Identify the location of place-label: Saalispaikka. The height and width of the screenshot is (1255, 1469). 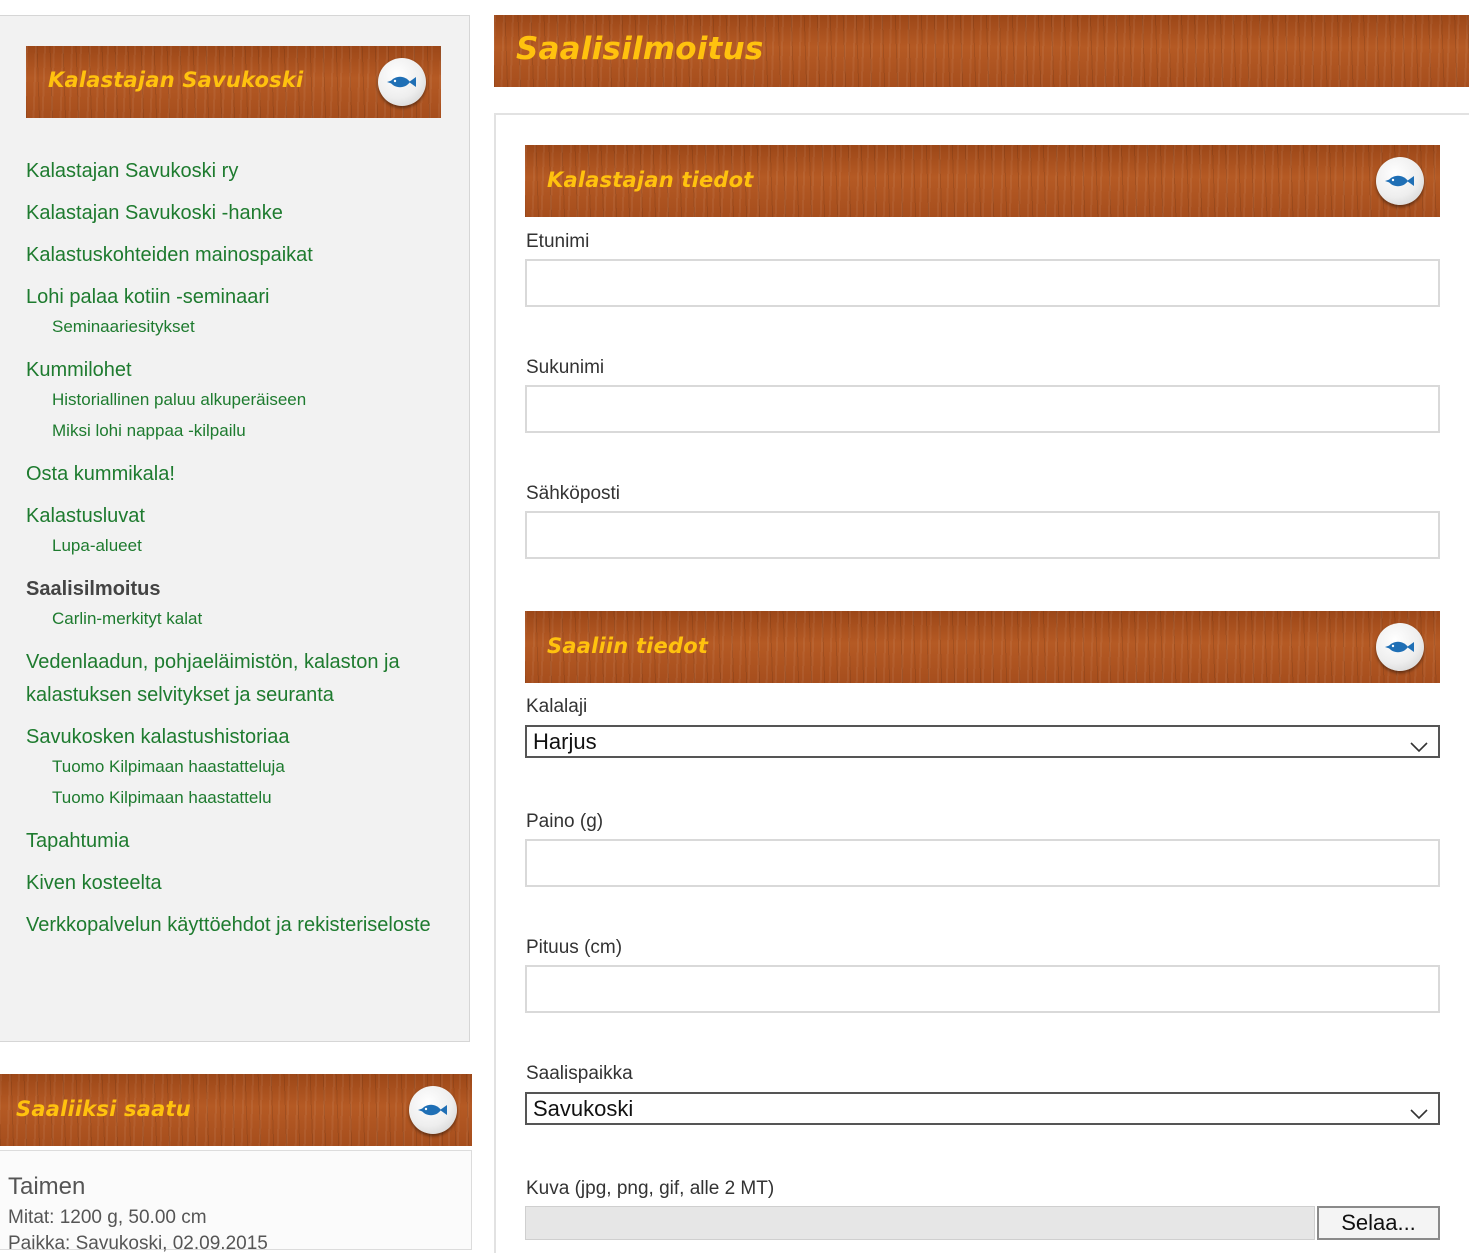
(579, 1073).